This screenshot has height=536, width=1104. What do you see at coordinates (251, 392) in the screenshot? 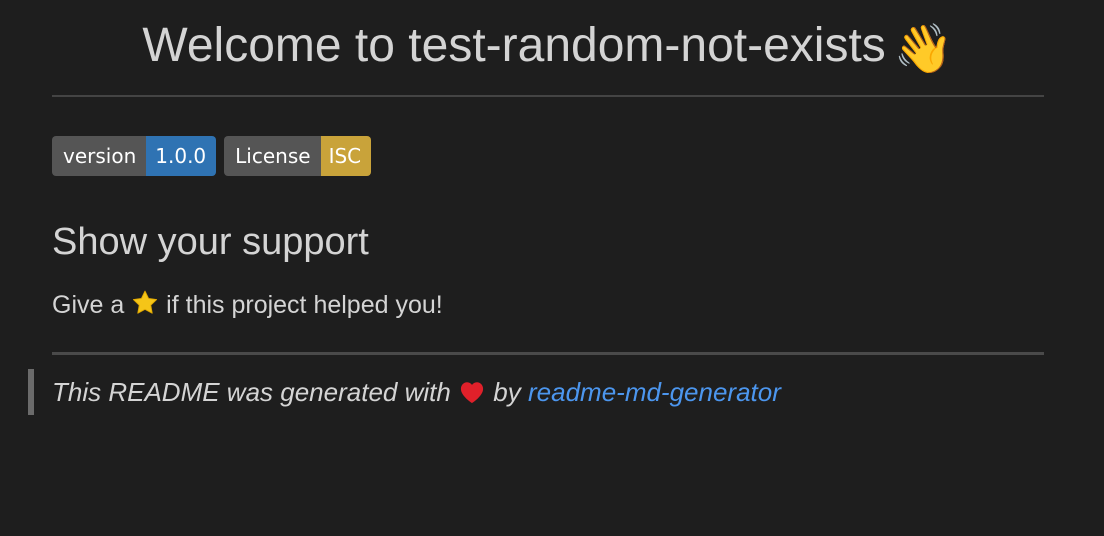
I see `generated-with-text: This README was generated with` at bounding box center [251, 392].